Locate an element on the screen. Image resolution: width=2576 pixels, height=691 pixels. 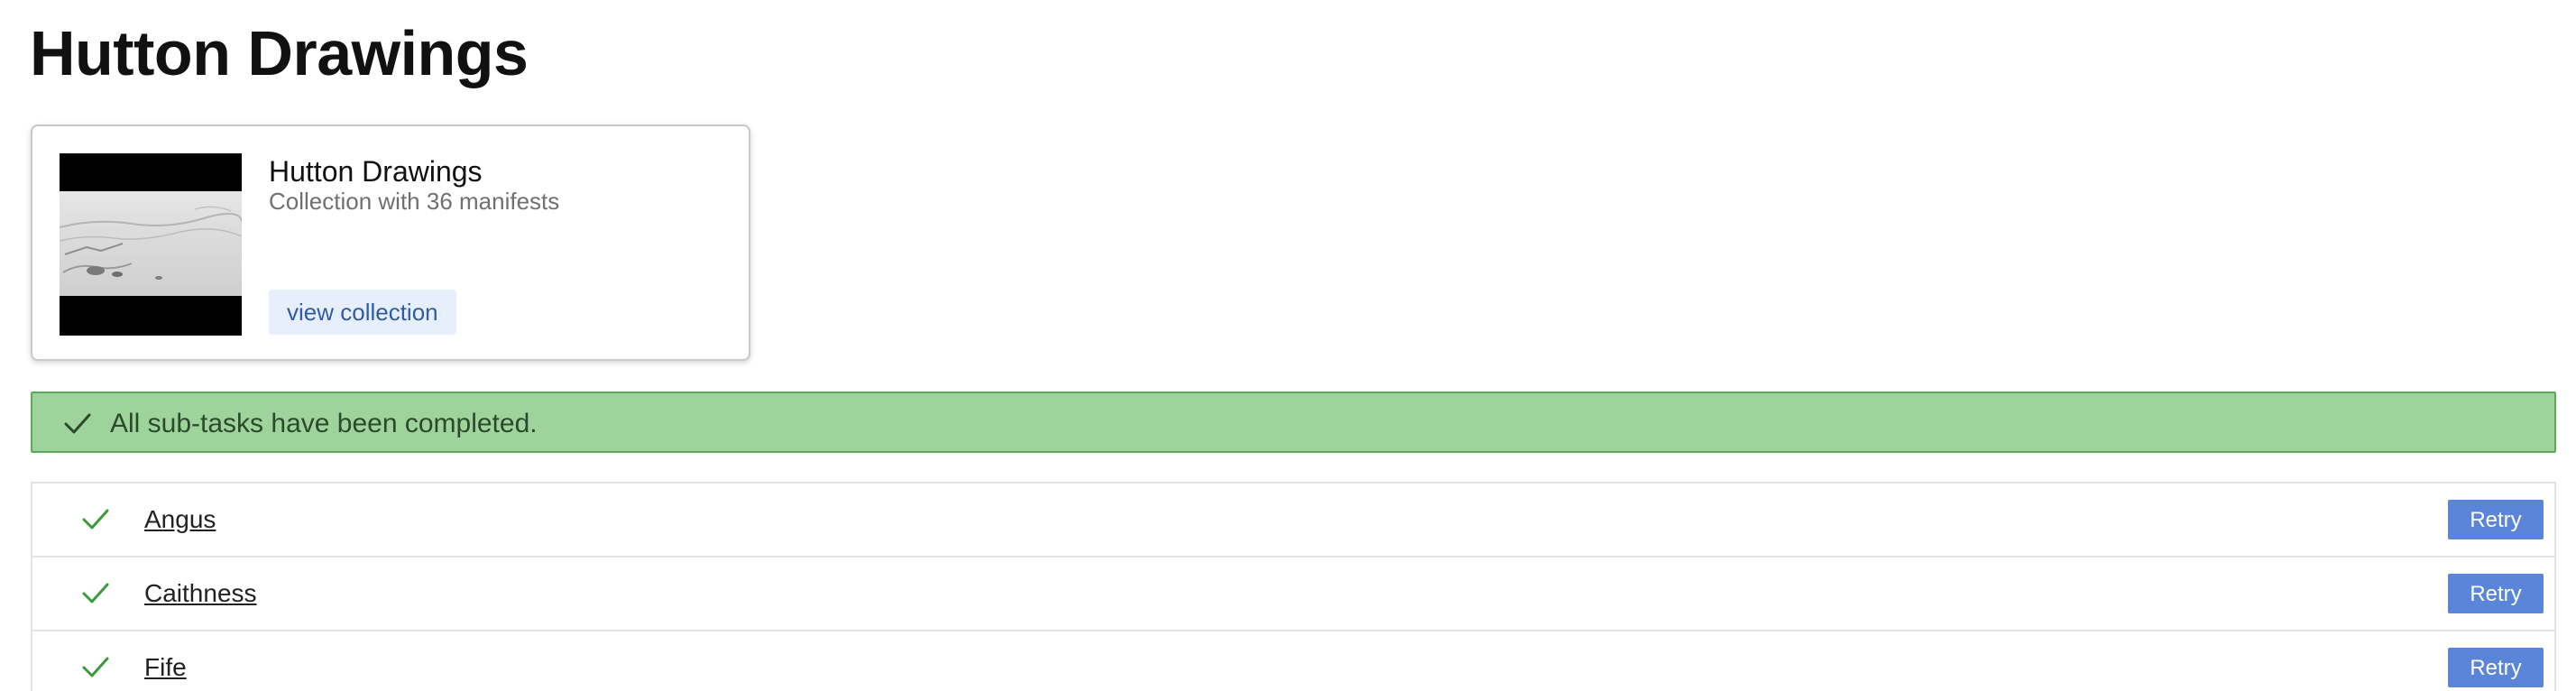
task-row: Fife Retry is located at coordinates (1293, 661).